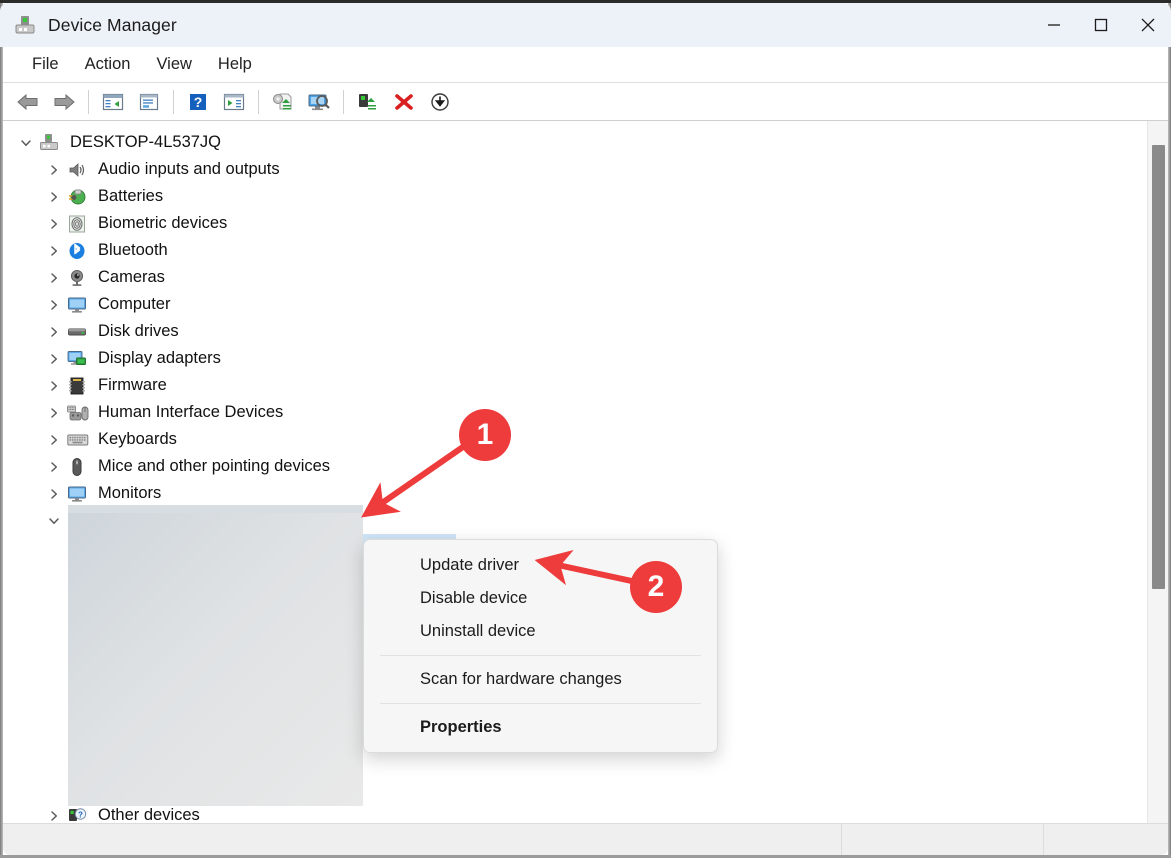  I want to click on tree-node-root: DESKTOP-4L537JQ, so click(568, 142).